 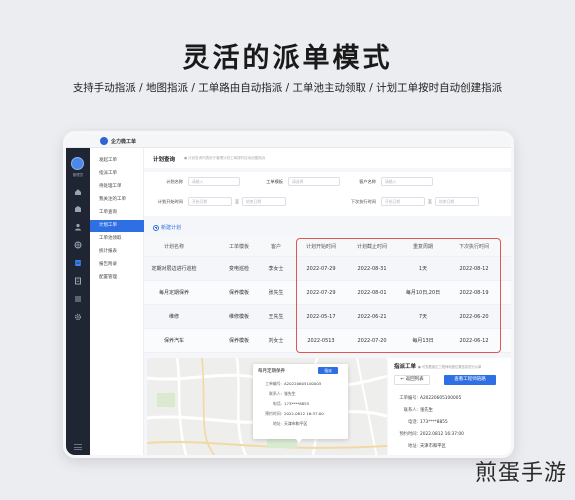 What do you see at coordinates (238, 247) in the screenshot?
I see `col-header: 工单模板` at bounding box center [238, 247].